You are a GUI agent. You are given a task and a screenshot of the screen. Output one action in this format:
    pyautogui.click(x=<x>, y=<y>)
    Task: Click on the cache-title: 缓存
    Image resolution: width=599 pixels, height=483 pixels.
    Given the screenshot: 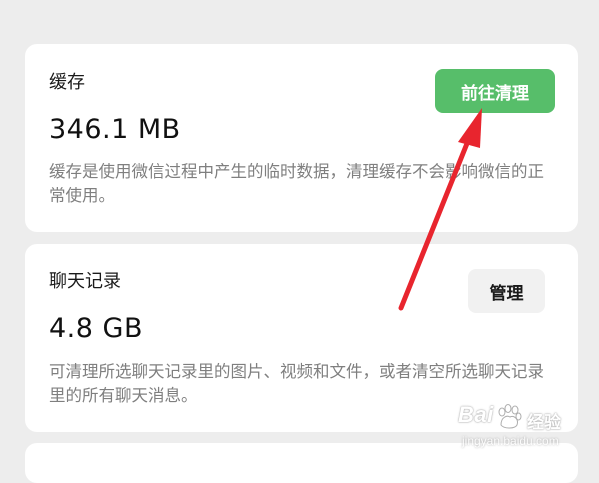 What is the action you would take?
    pyautogui.click(x=67, y=82)
    